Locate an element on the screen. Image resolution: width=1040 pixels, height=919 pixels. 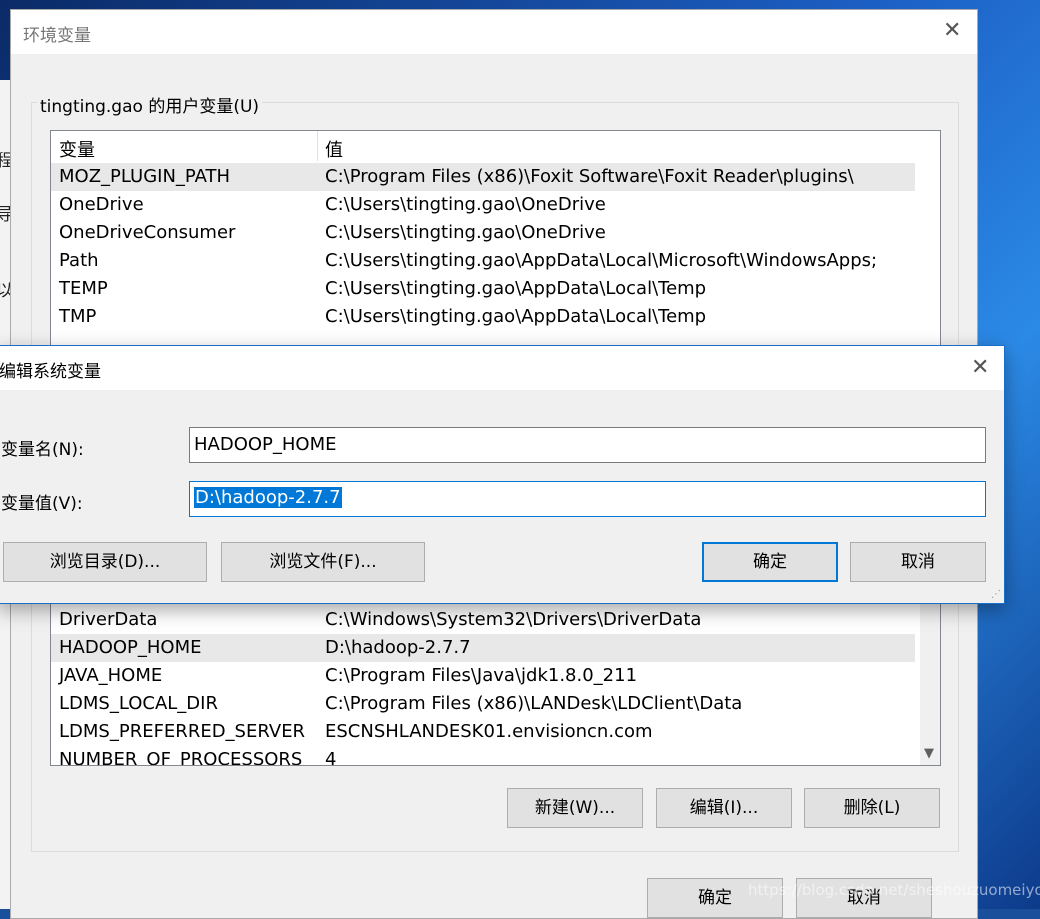
variable-value: C:\Windows\System32\Drivers\DriverData is located at coordinates (513, 619).